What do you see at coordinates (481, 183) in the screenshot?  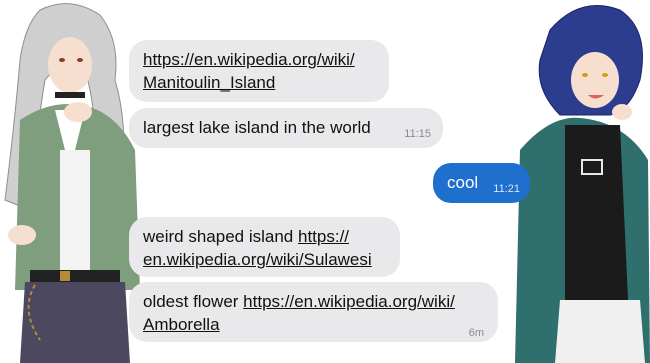 I see `outgoing-message-bubble: cool 11:21` at bounding box center [481, 183].